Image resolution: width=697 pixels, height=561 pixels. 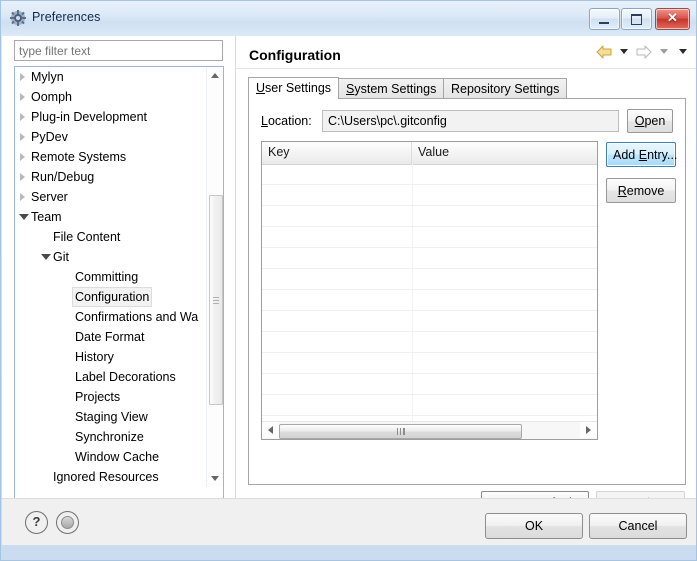 What do you see at coordinates (106, 477) in the screenshot?
I see `tree-item-label: Ignored Resources` at bounding box center [106, 477].